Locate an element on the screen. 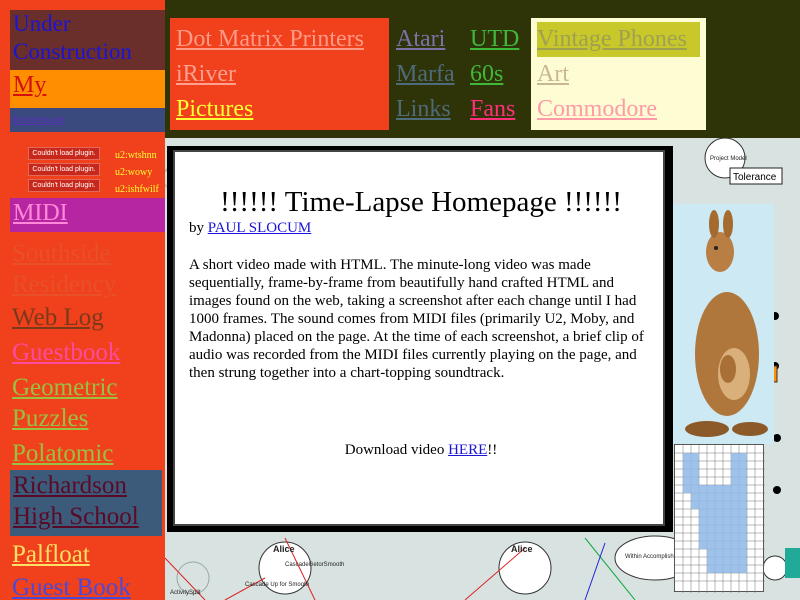 The height and width of the screenshot is (600, 800). sidebar-item-polatomic: Polatomic is located at coordinates (62, 453).